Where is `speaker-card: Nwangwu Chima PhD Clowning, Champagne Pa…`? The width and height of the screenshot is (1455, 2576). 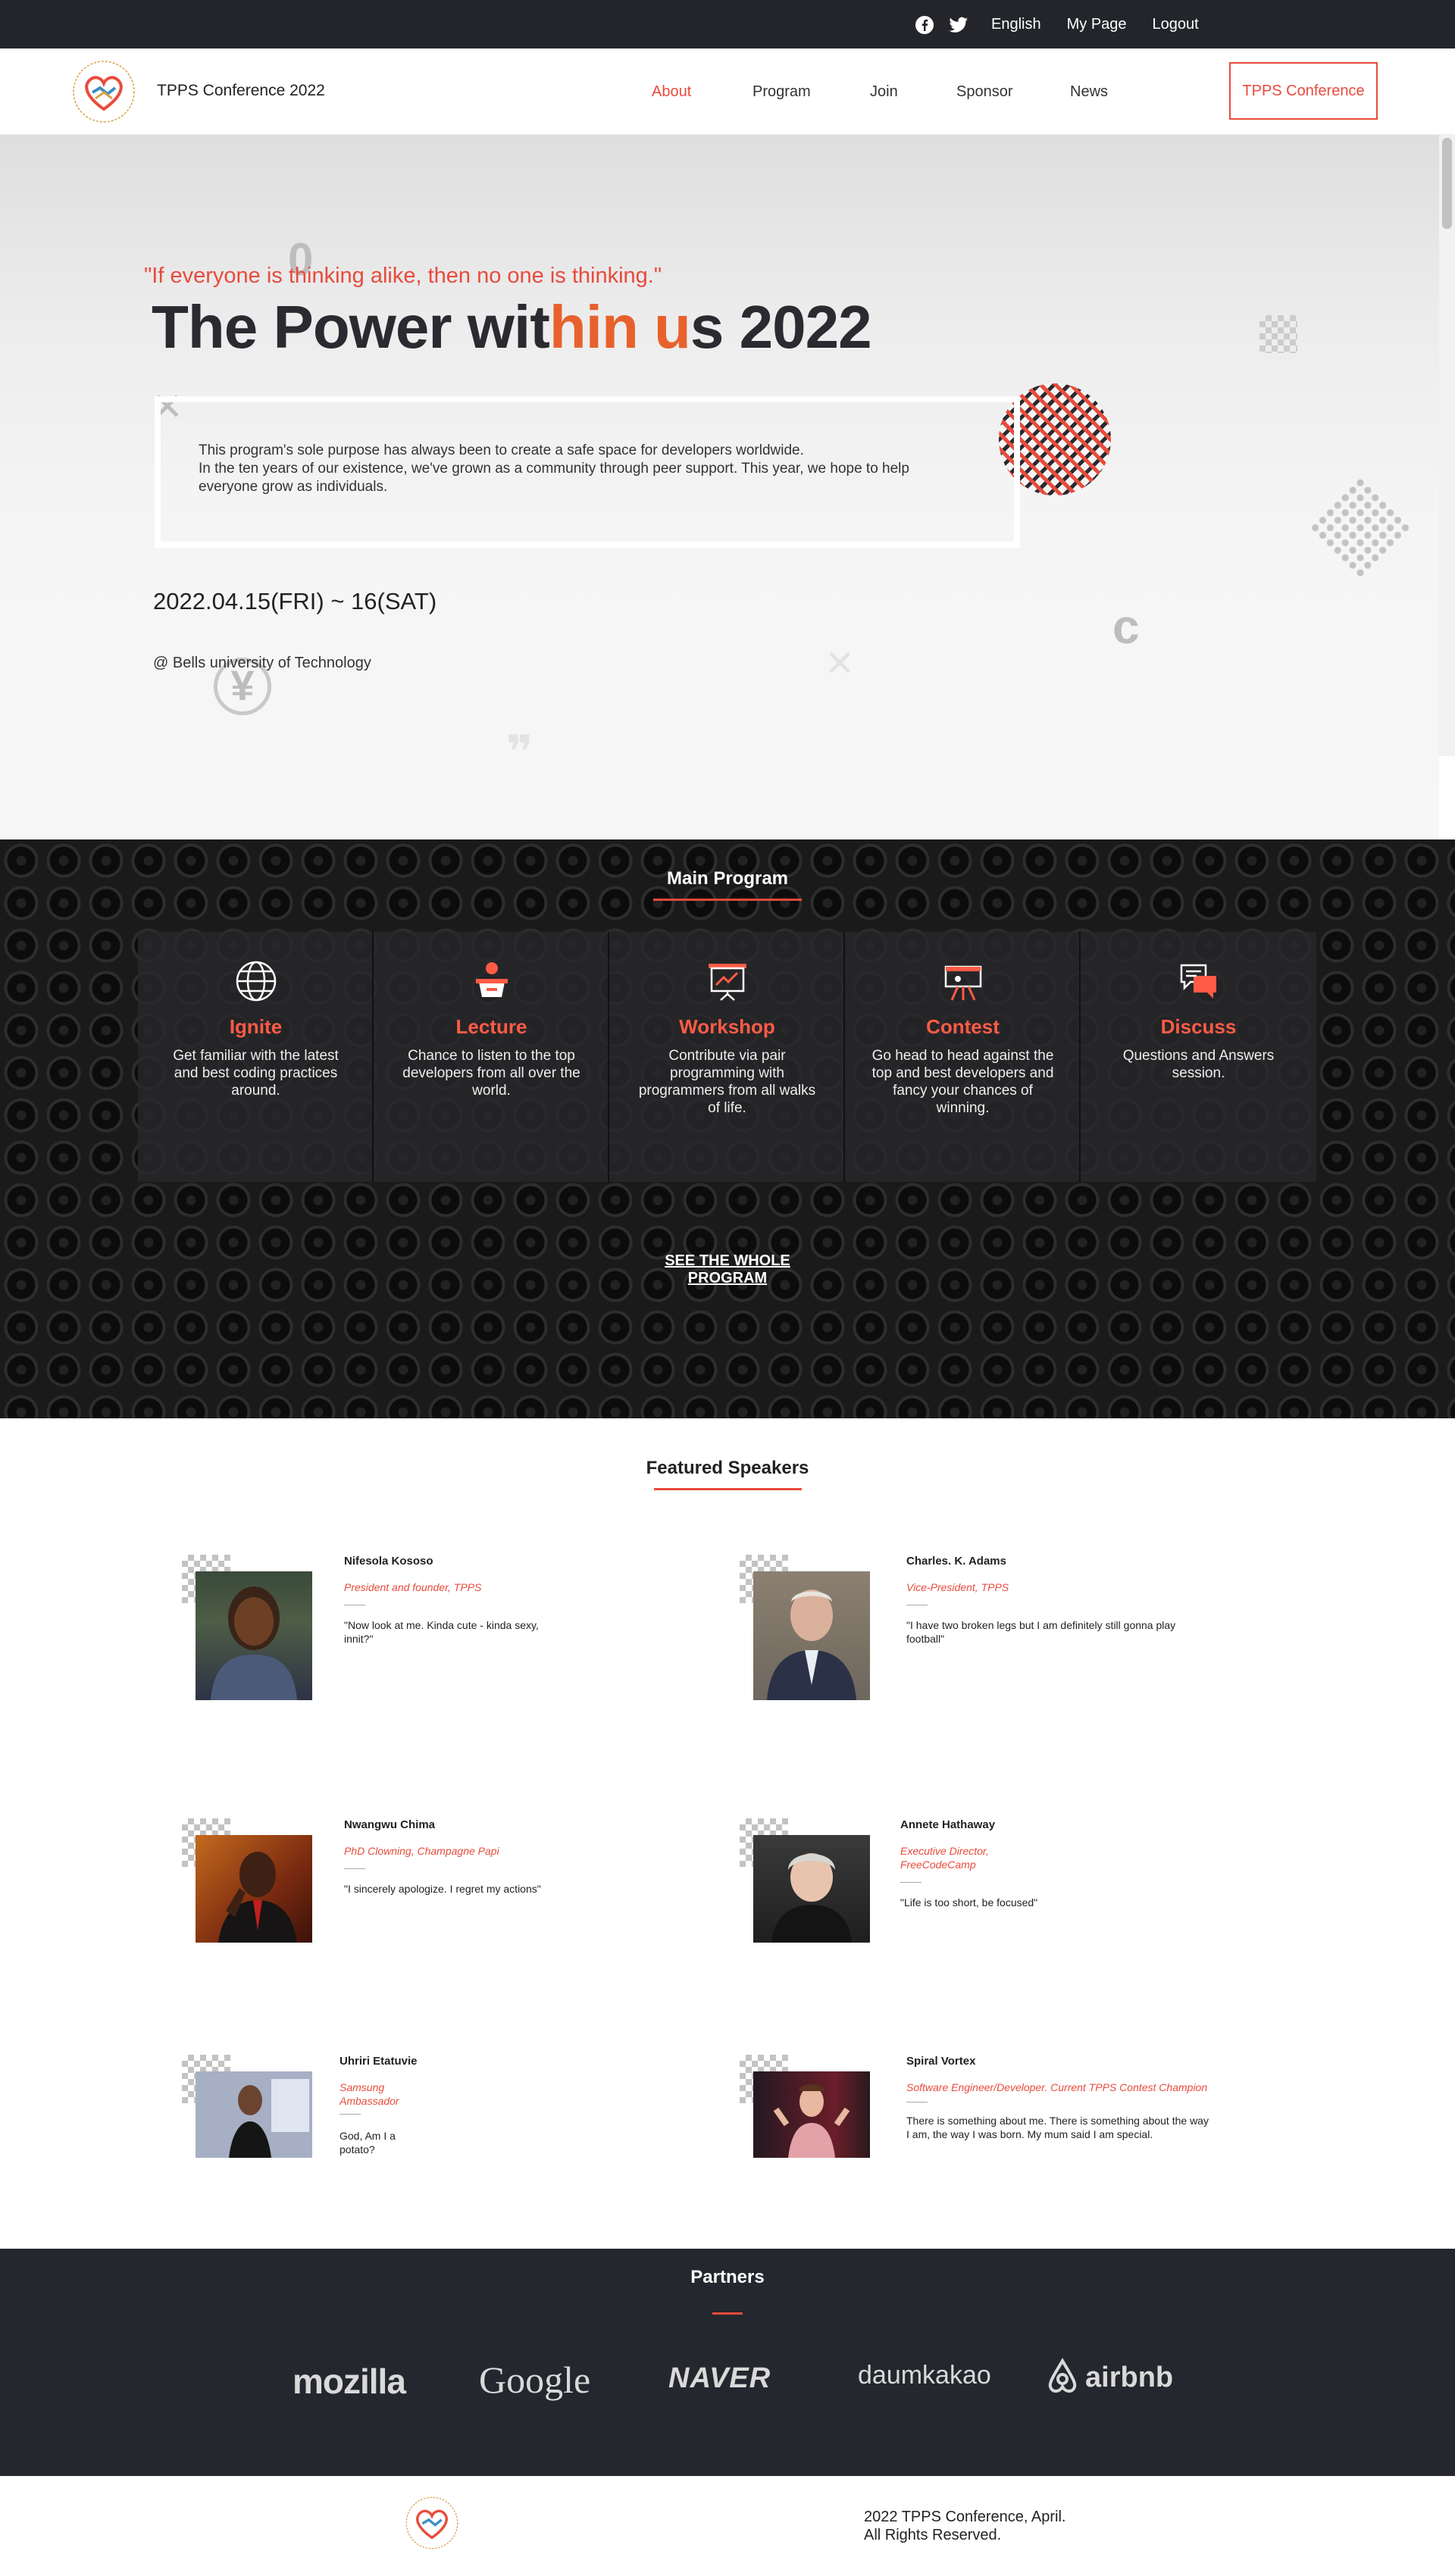
speaker-card: Nwangwu Chima PhD Clowning, Champagne Pa… is located at coordinates (379, 1883).